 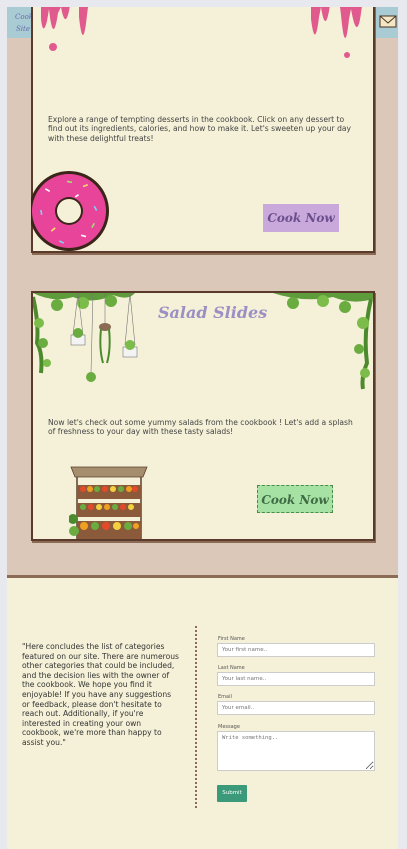 I want to click on last-name-label: Last Name, so click(x=231, y=668).